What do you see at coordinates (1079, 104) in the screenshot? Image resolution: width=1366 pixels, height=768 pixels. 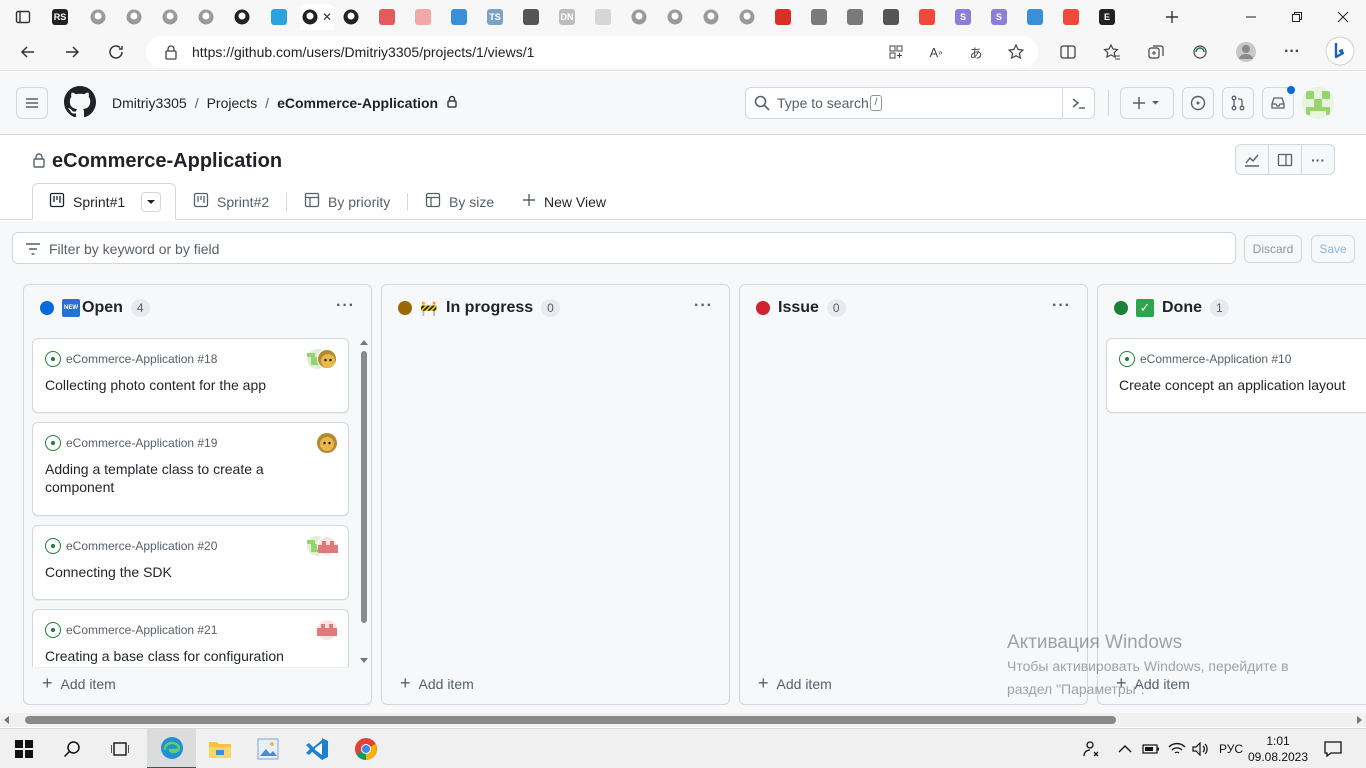 I see `command-palette-icon` at bounding box center [1079, 104].